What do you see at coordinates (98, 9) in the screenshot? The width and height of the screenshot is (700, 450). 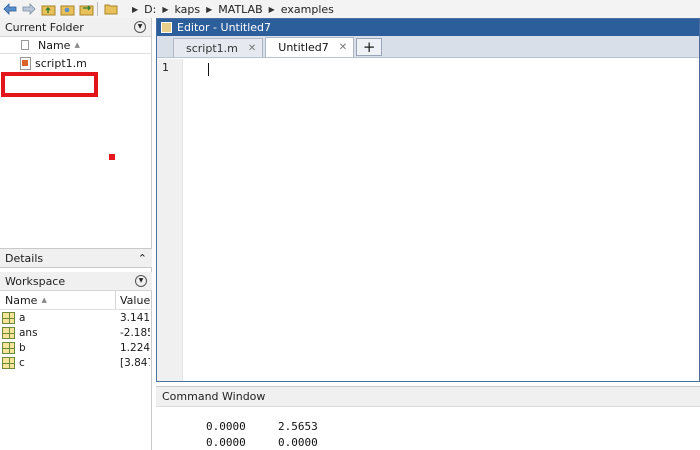 I see `separator-icon` at bounding box center [98, 9].